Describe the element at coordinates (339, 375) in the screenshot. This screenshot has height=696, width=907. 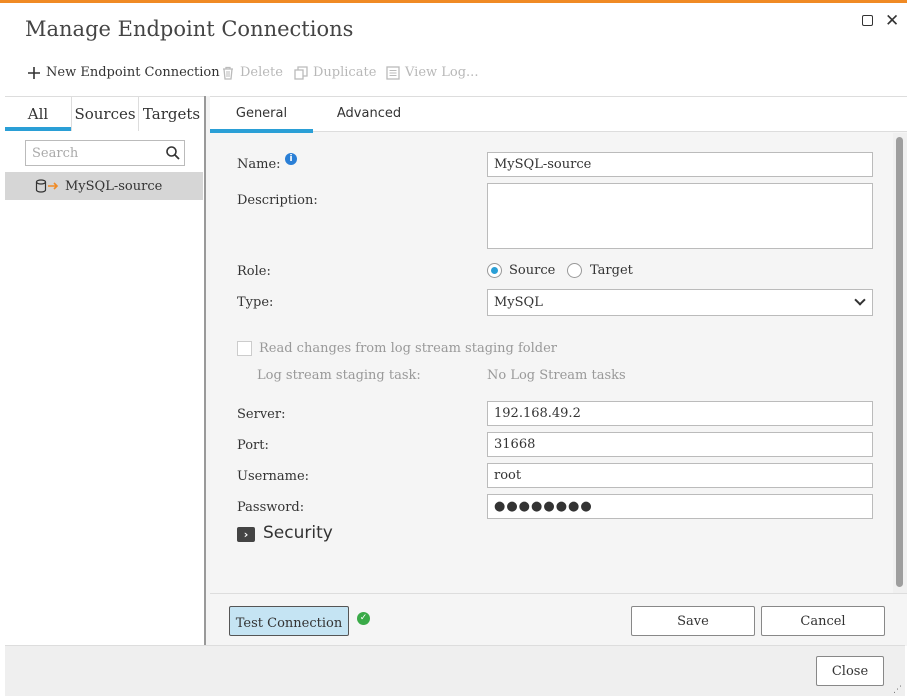
I see `staging-task-label: Log stream staging task:` at that location.